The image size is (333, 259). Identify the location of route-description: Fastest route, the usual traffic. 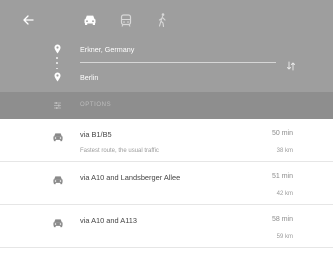
(119, 151).